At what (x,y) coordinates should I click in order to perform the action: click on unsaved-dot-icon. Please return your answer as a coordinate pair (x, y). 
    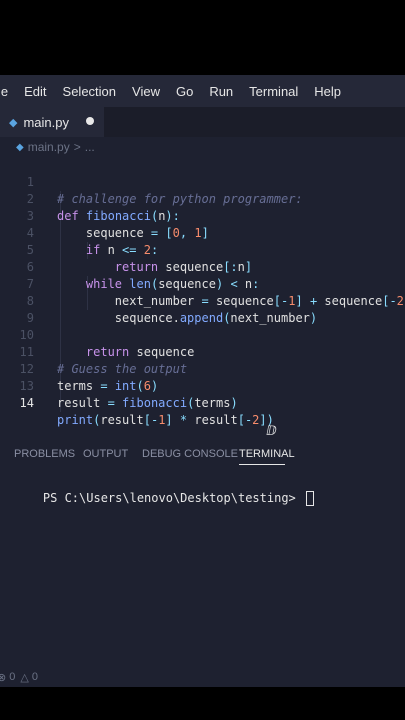
    Looking at the image, I should click on (90, 121).